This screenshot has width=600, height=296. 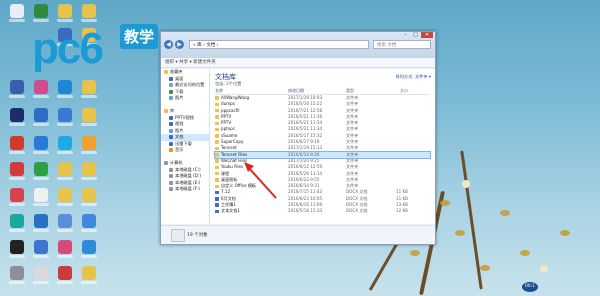 I want to click on sidebar-item-label: 图片, so click(x=179, y=97).